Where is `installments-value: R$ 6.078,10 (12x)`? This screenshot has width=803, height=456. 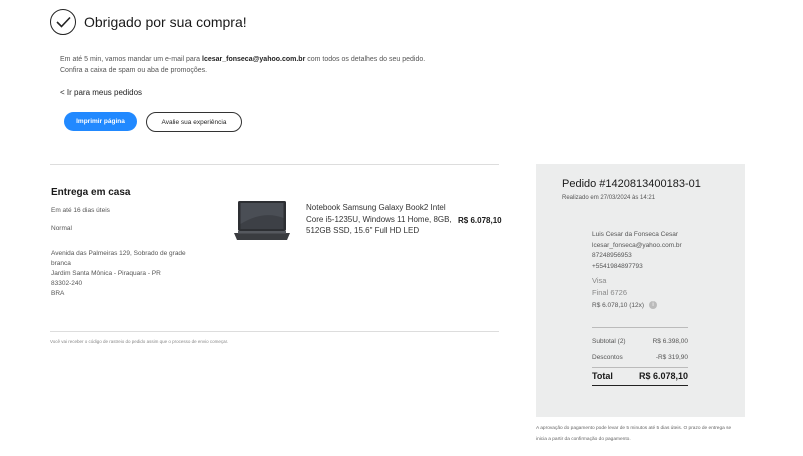 installments-value: R$ 6.078,10 (12x) is located at coordinates (618, 305).